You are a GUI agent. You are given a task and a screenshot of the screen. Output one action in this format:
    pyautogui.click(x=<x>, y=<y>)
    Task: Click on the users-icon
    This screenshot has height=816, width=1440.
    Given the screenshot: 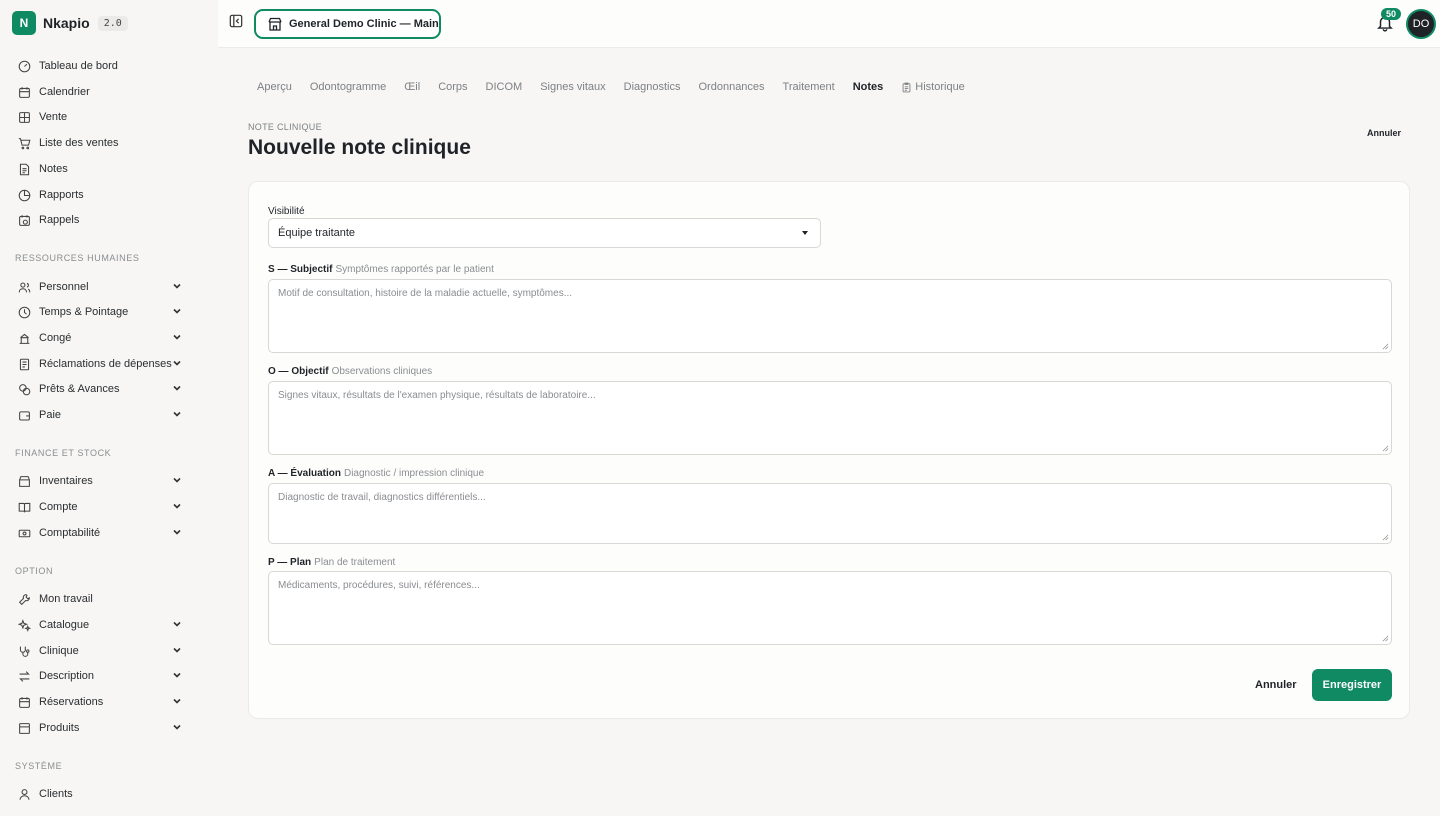 What is the action you would take?
    pyautogui.click(x=24, y=287)
    